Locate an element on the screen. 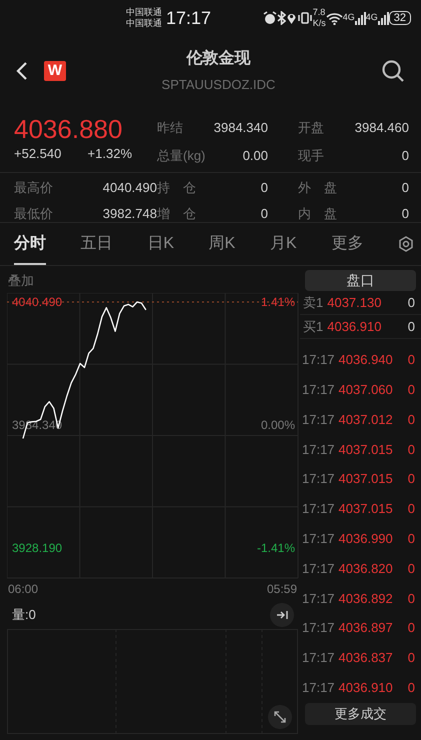 The width and height of the screenshot is (421, 740). chart-tab: 更多 is located at coordinates (347, 244).